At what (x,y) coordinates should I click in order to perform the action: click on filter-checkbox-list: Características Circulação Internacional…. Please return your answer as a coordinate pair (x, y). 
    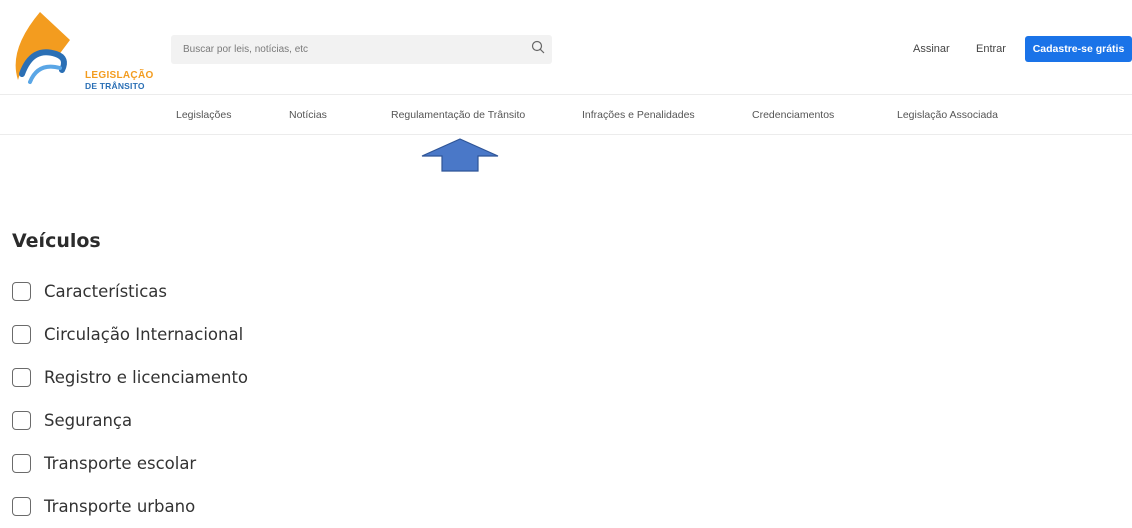
    Looking at the image, I should click on (130, 399).